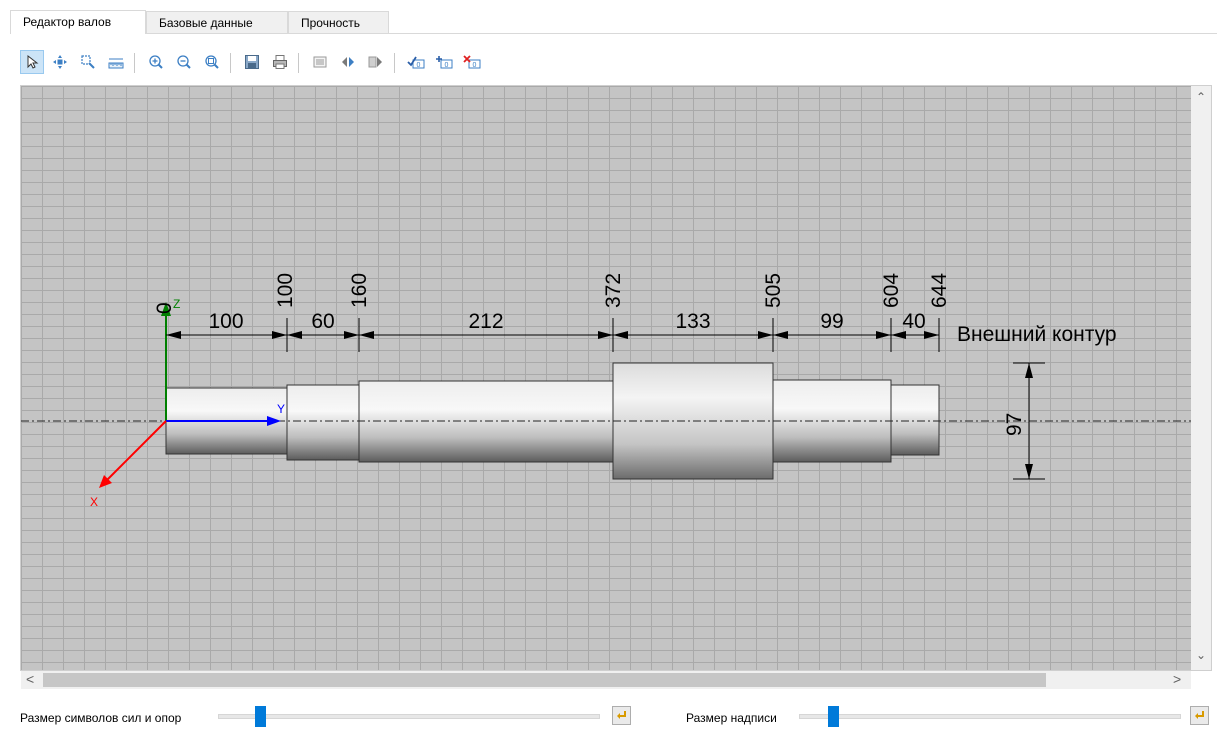 This screenshot has height=743, width=1227. I want to click on zoom-extents-icon, so click(212, 62).